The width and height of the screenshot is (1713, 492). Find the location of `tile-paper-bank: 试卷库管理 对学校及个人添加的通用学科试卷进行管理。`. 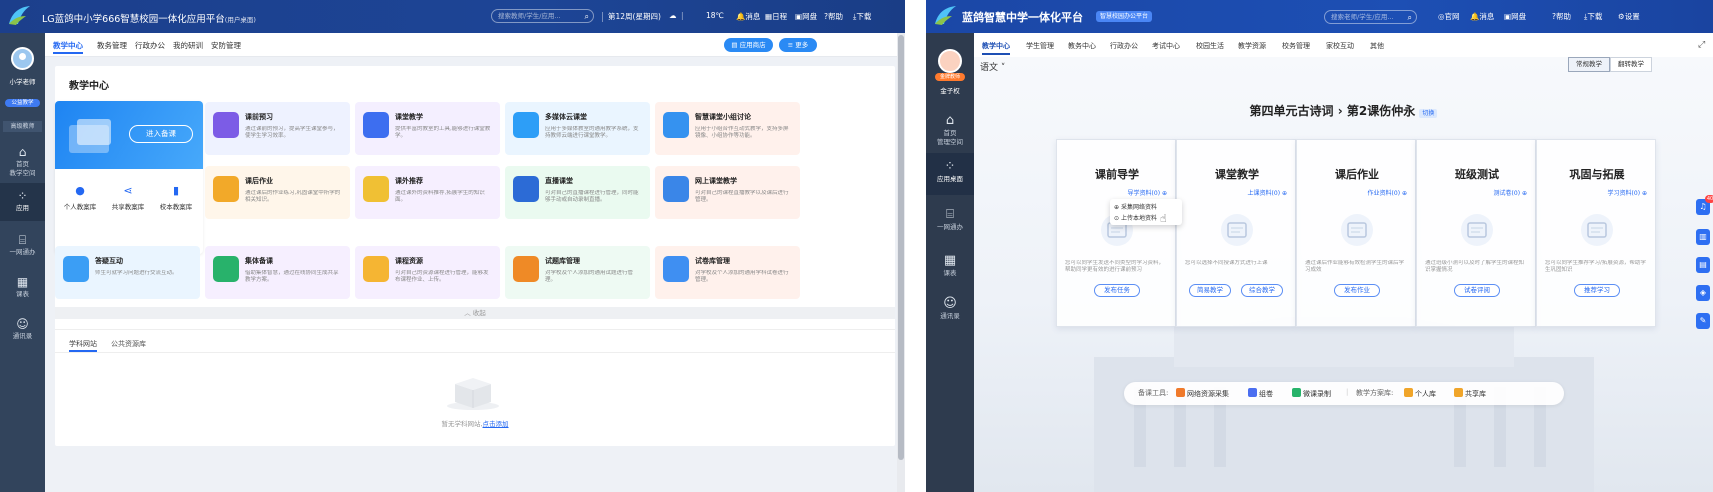

tile-paper-bank: 试卷库管理 对学校及个人添加的通用学科试卷进行管理。 is located at coordinates (727, 272).